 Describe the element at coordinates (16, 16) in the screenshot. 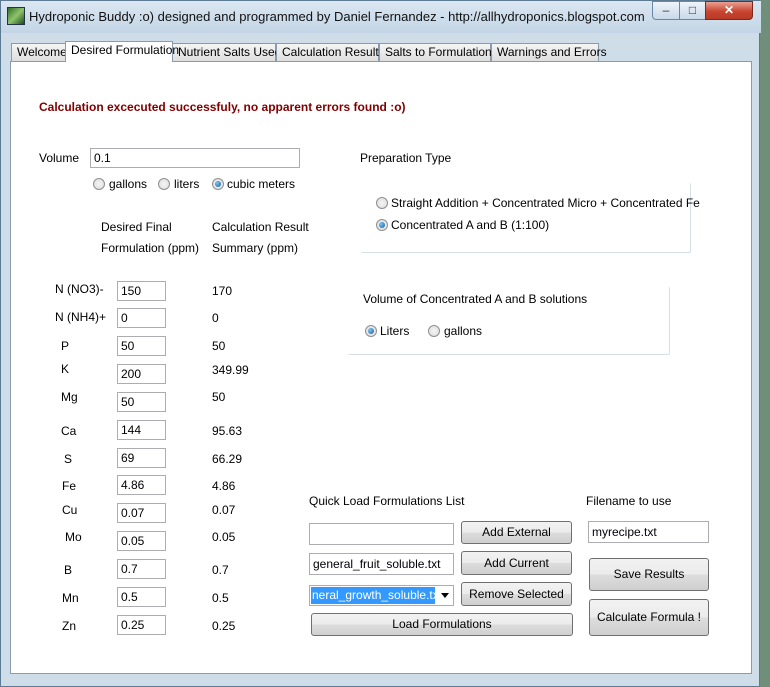

I see `plant-app-icon` at that location.